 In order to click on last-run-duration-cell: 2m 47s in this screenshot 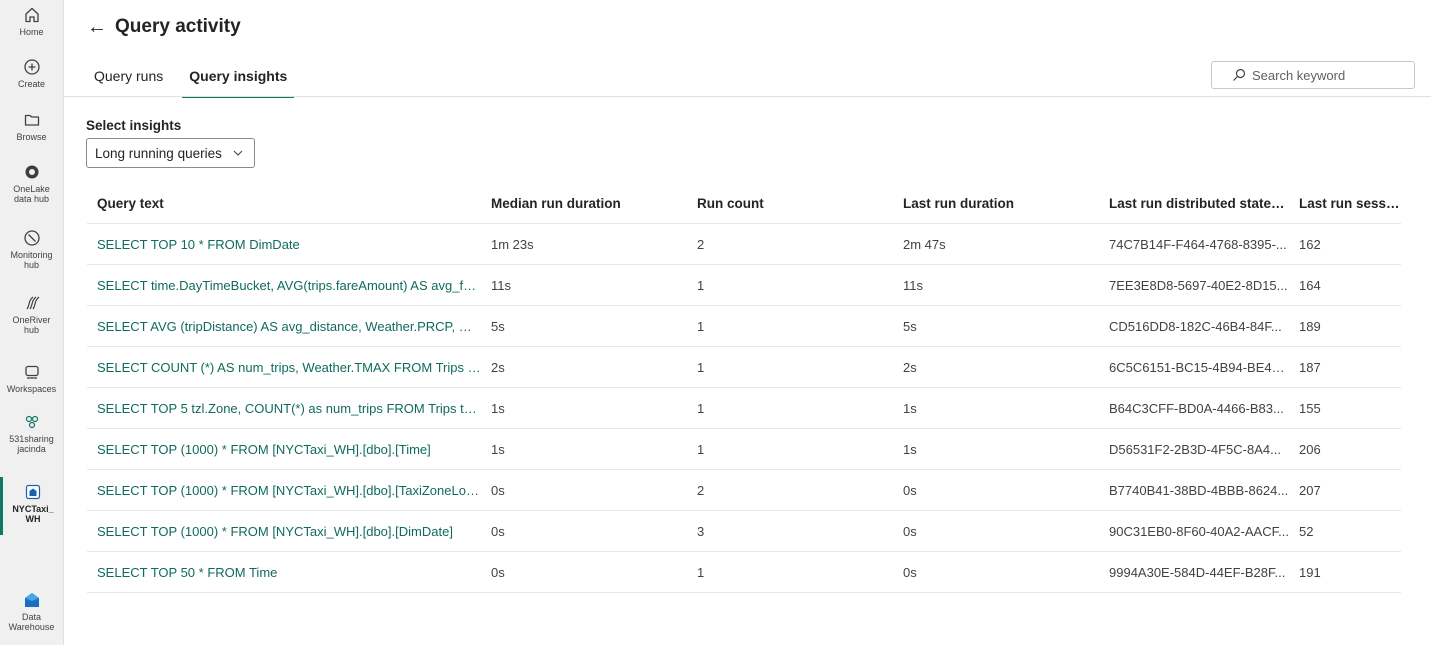, I will do `click(924, 244)`.